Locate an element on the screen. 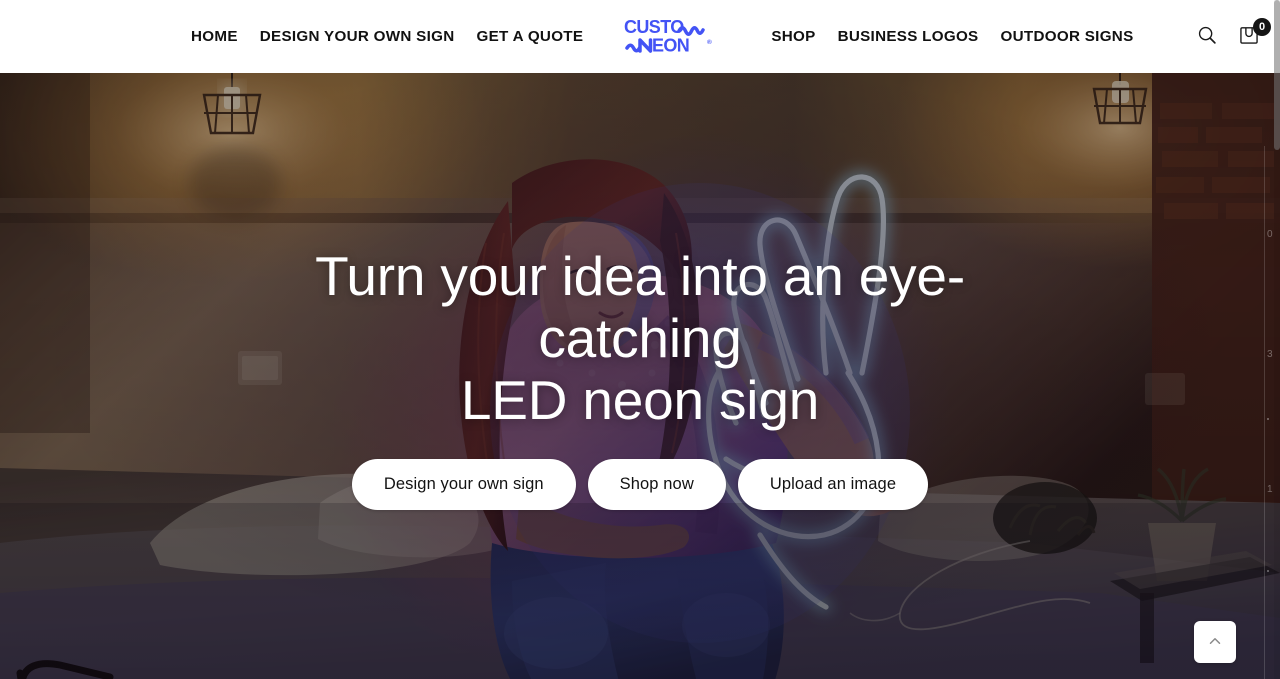  nav-home: HOME is located at coordinates (214, 36).